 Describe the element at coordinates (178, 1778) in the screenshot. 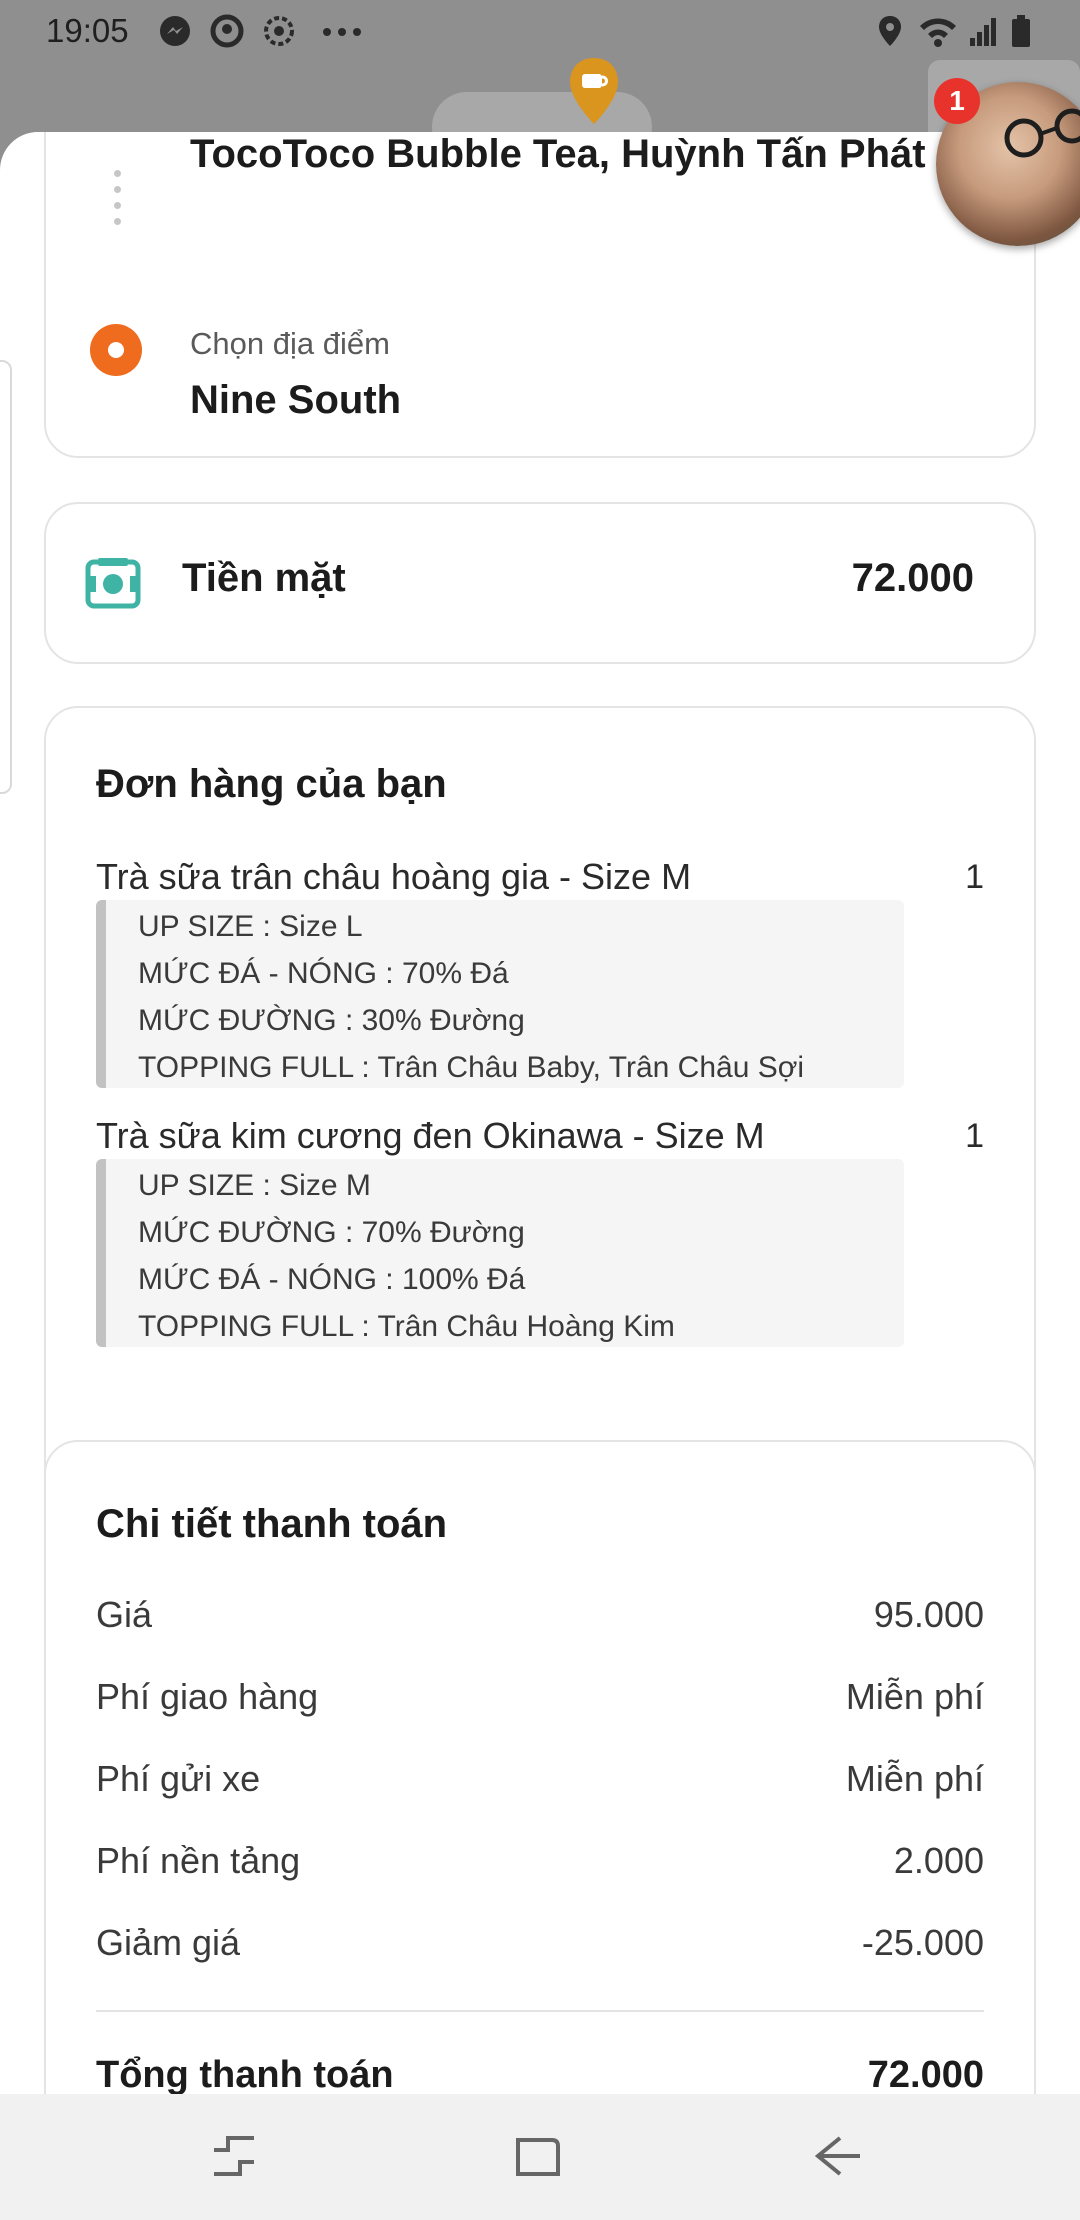

I see `detail-label-parking-fee: Phí gửi xe` at that location.